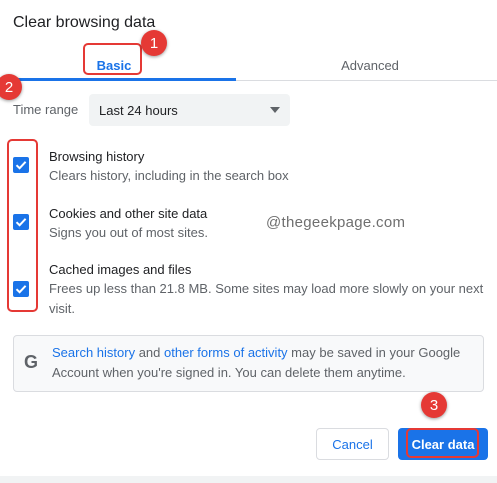 The height and width of the screenshot is (483, 497). What do you see at coordinates (336, 222) in the screenshot?
I see `watermark: @thegeekpage.com` at bounding box center [336, 222].